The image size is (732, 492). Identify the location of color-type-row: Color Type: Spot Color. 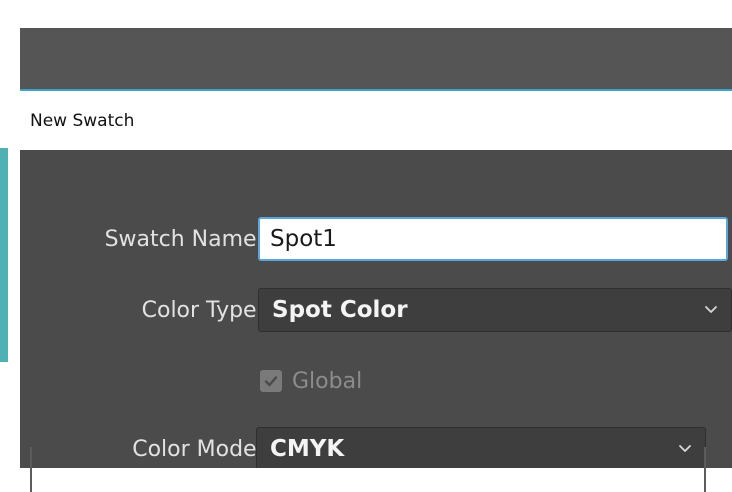
(376, 311).